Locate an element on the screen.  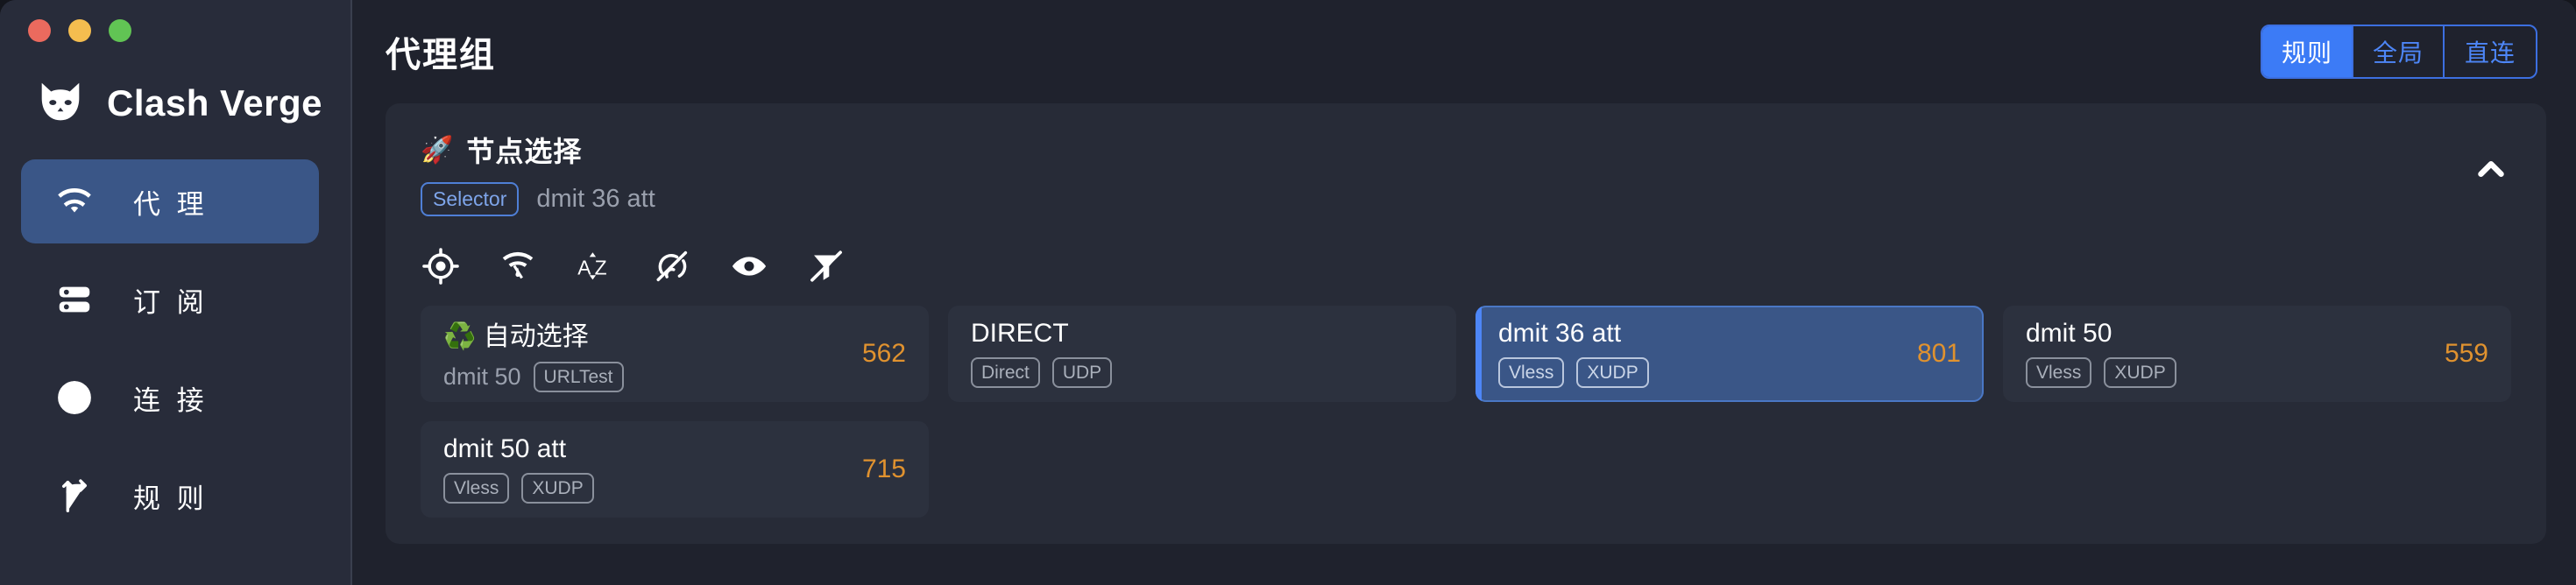
sort-az-icon: A Z is located at coordinates (595, 266).